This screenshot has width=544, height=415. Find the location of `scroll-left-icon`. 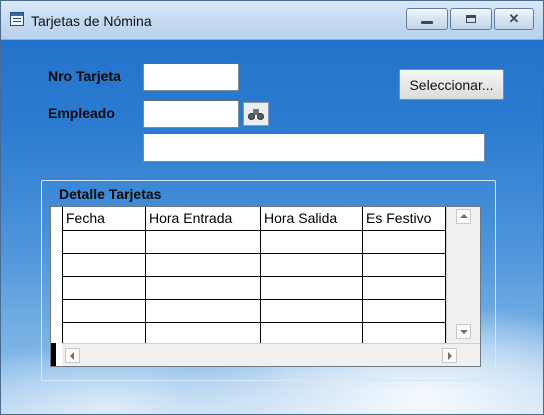

scroll-left-icon is located at coordinates (72, 355).